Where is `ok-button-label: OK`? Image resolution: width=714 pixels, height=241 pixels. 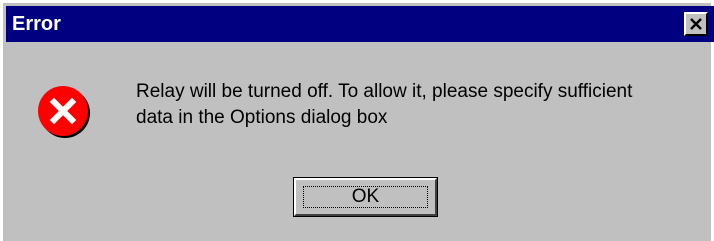 ok-button-label: OK is located at coordinates (365, 196).